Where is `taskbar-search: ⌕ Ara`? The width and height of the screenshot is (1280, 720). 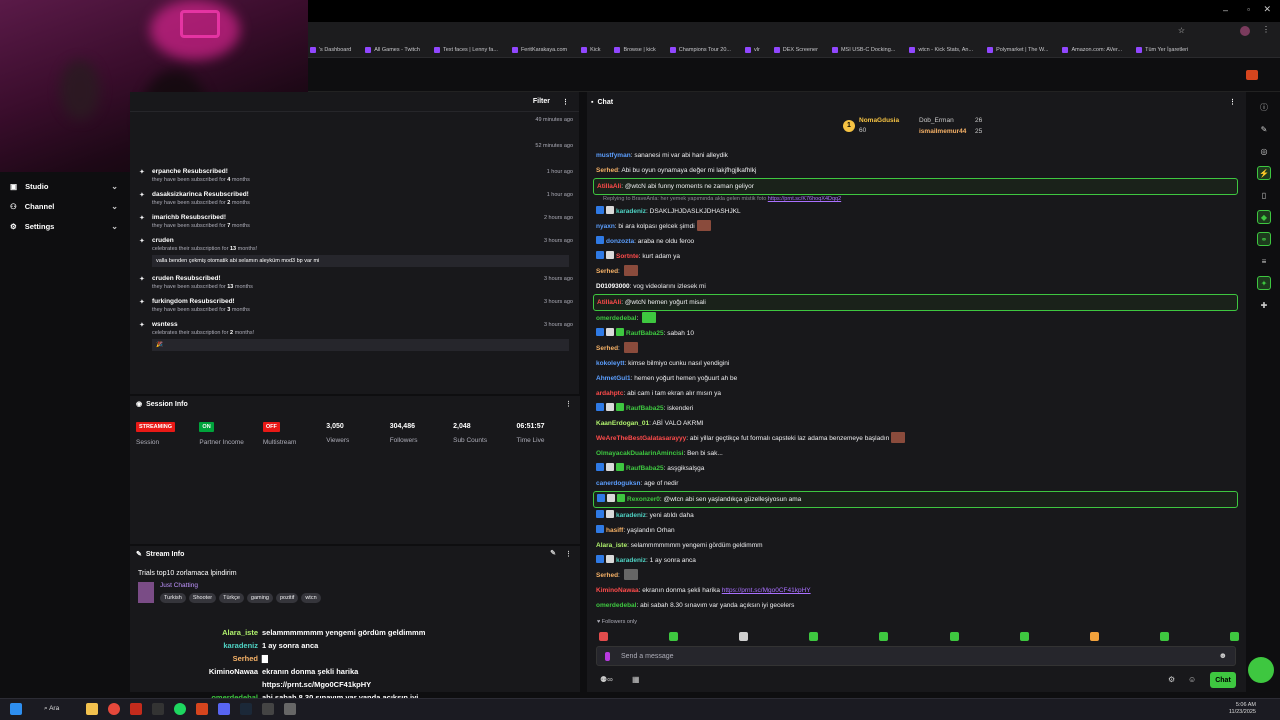 taskbar-search: ⌕ Ara is located at coordinates (51, 709).